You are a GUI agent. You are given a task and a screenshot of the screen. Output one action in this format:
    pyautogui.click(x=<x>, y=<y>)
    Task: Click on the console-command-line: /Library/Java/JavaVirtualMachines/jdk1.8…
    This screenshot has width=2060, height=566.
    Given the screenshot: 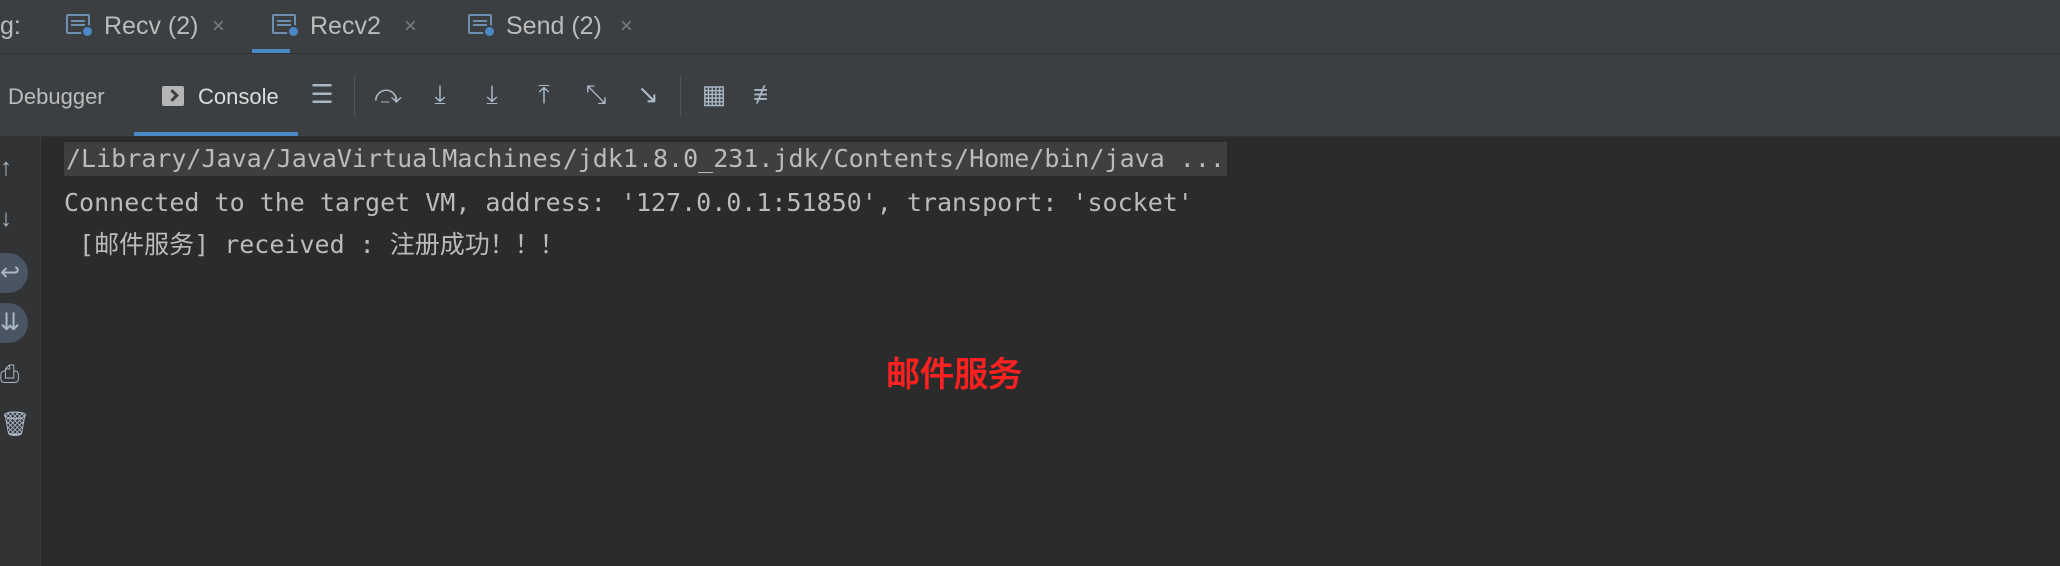 What is the action you would take?
    pyautogui.click(x=645, y=159)
    